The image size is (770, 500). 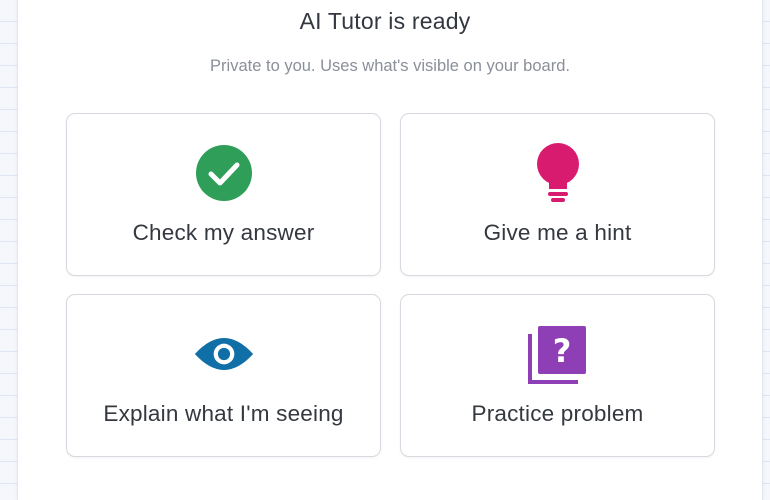 What do you see at coordinates (224, 354) in the screenshot?
I see `eye-icon` at bounding box center [224, 354].